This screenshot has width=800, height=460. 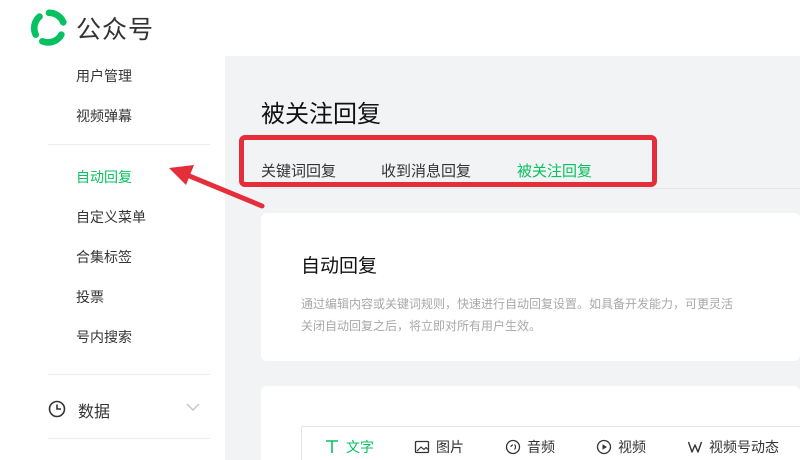 I want to click on sidebar-group-data: 数据, so click(x=124, y=409).